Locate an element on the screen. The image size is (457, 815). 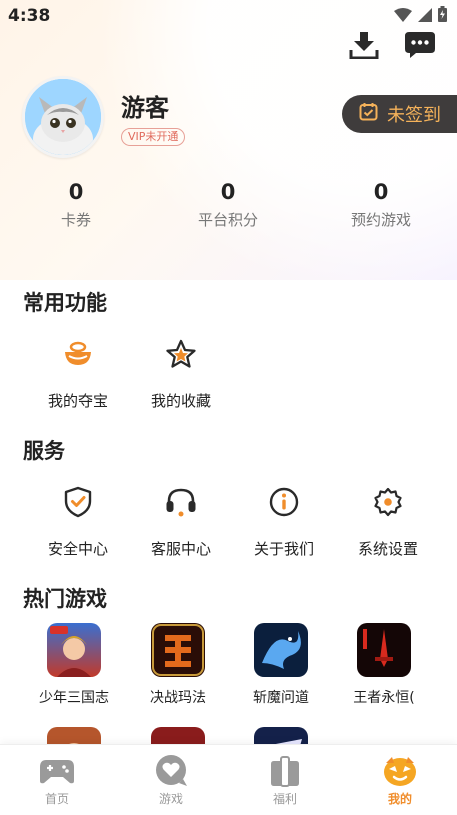
info-icon is located at coordinates (284, 504).